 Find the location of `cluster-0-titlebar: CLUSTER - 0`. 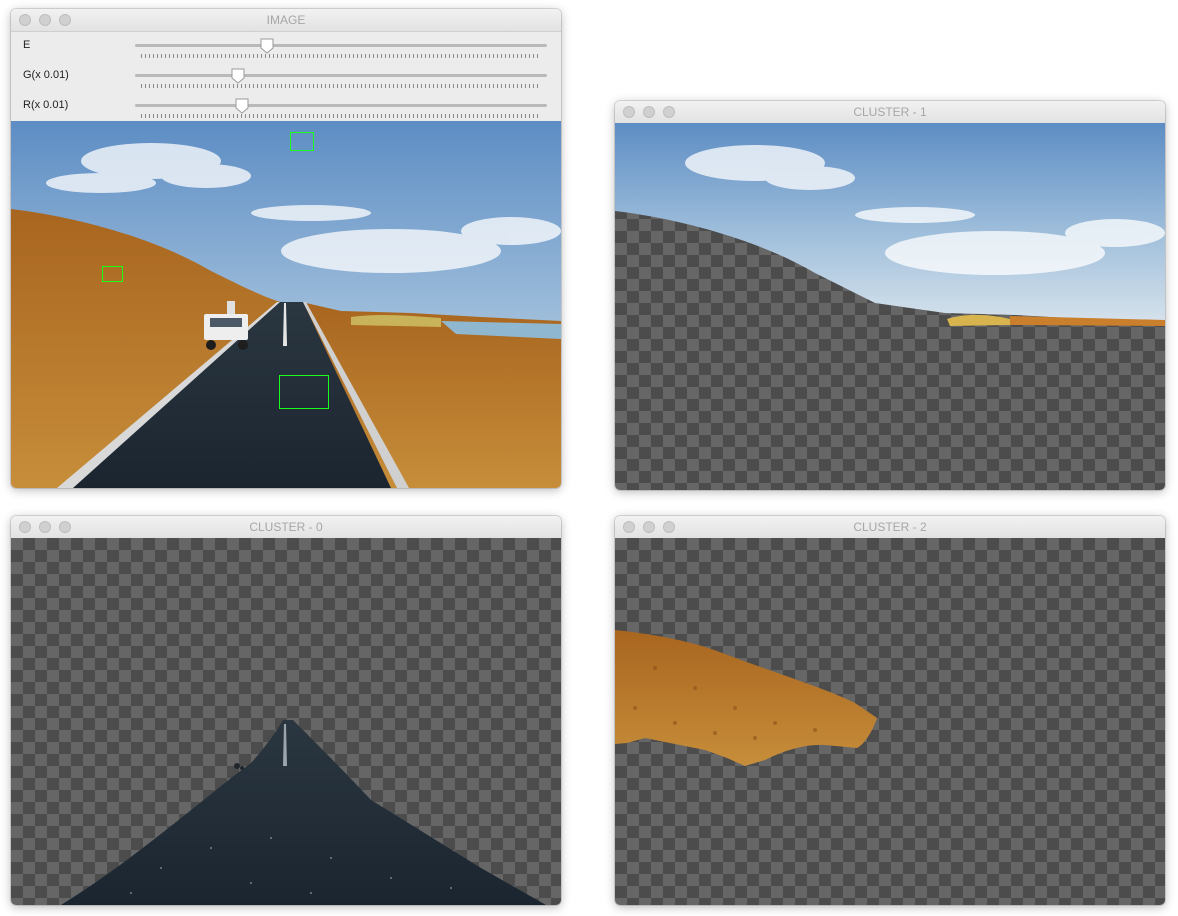

cluster-0-titlebar: CLUSTER - 0 is located at coordinates (286, 527).